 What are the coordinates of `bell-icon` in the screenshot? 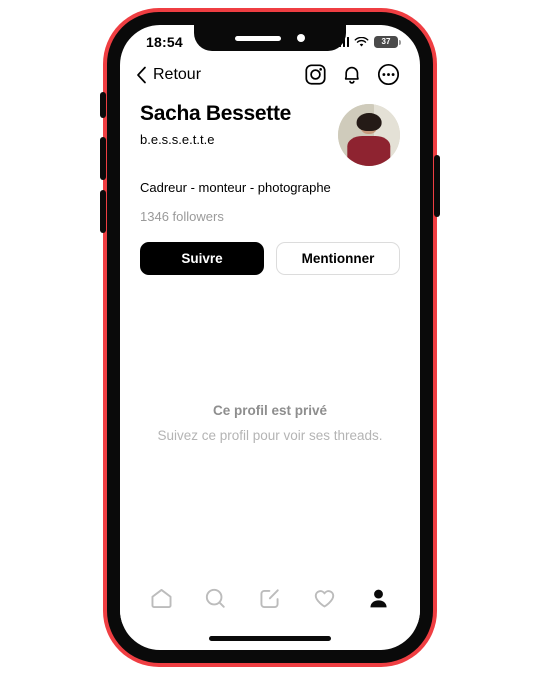 It's located at (352, 74).